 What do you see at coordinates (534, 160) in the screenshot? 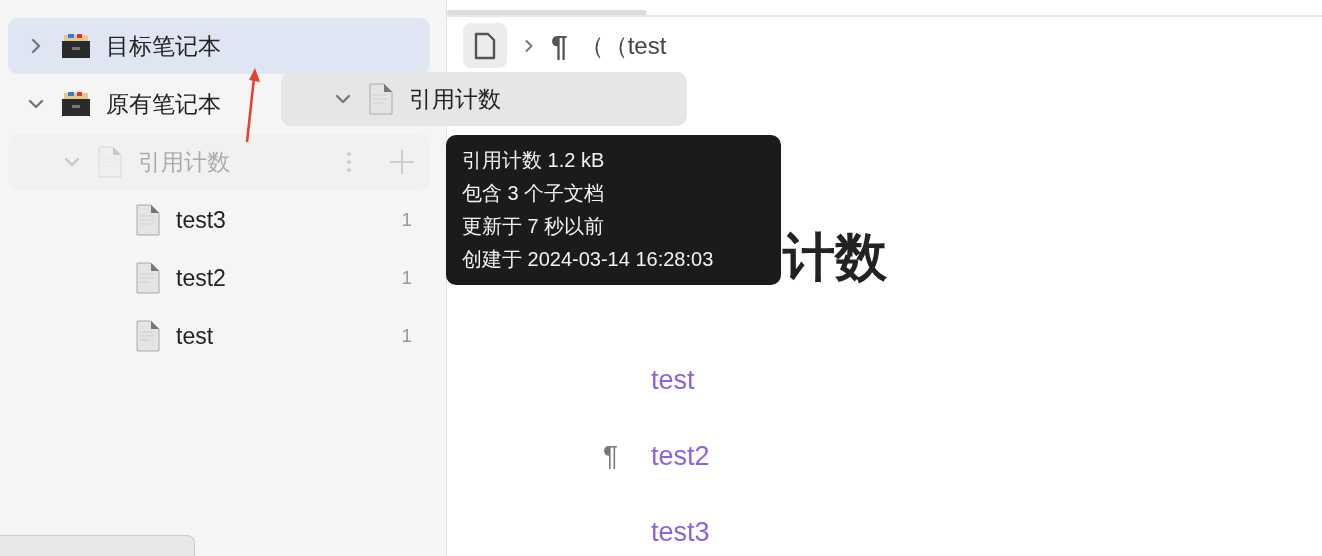
I see `tooltip-line: 引用计数 1.2 kB` at bounding box center [534, 160].